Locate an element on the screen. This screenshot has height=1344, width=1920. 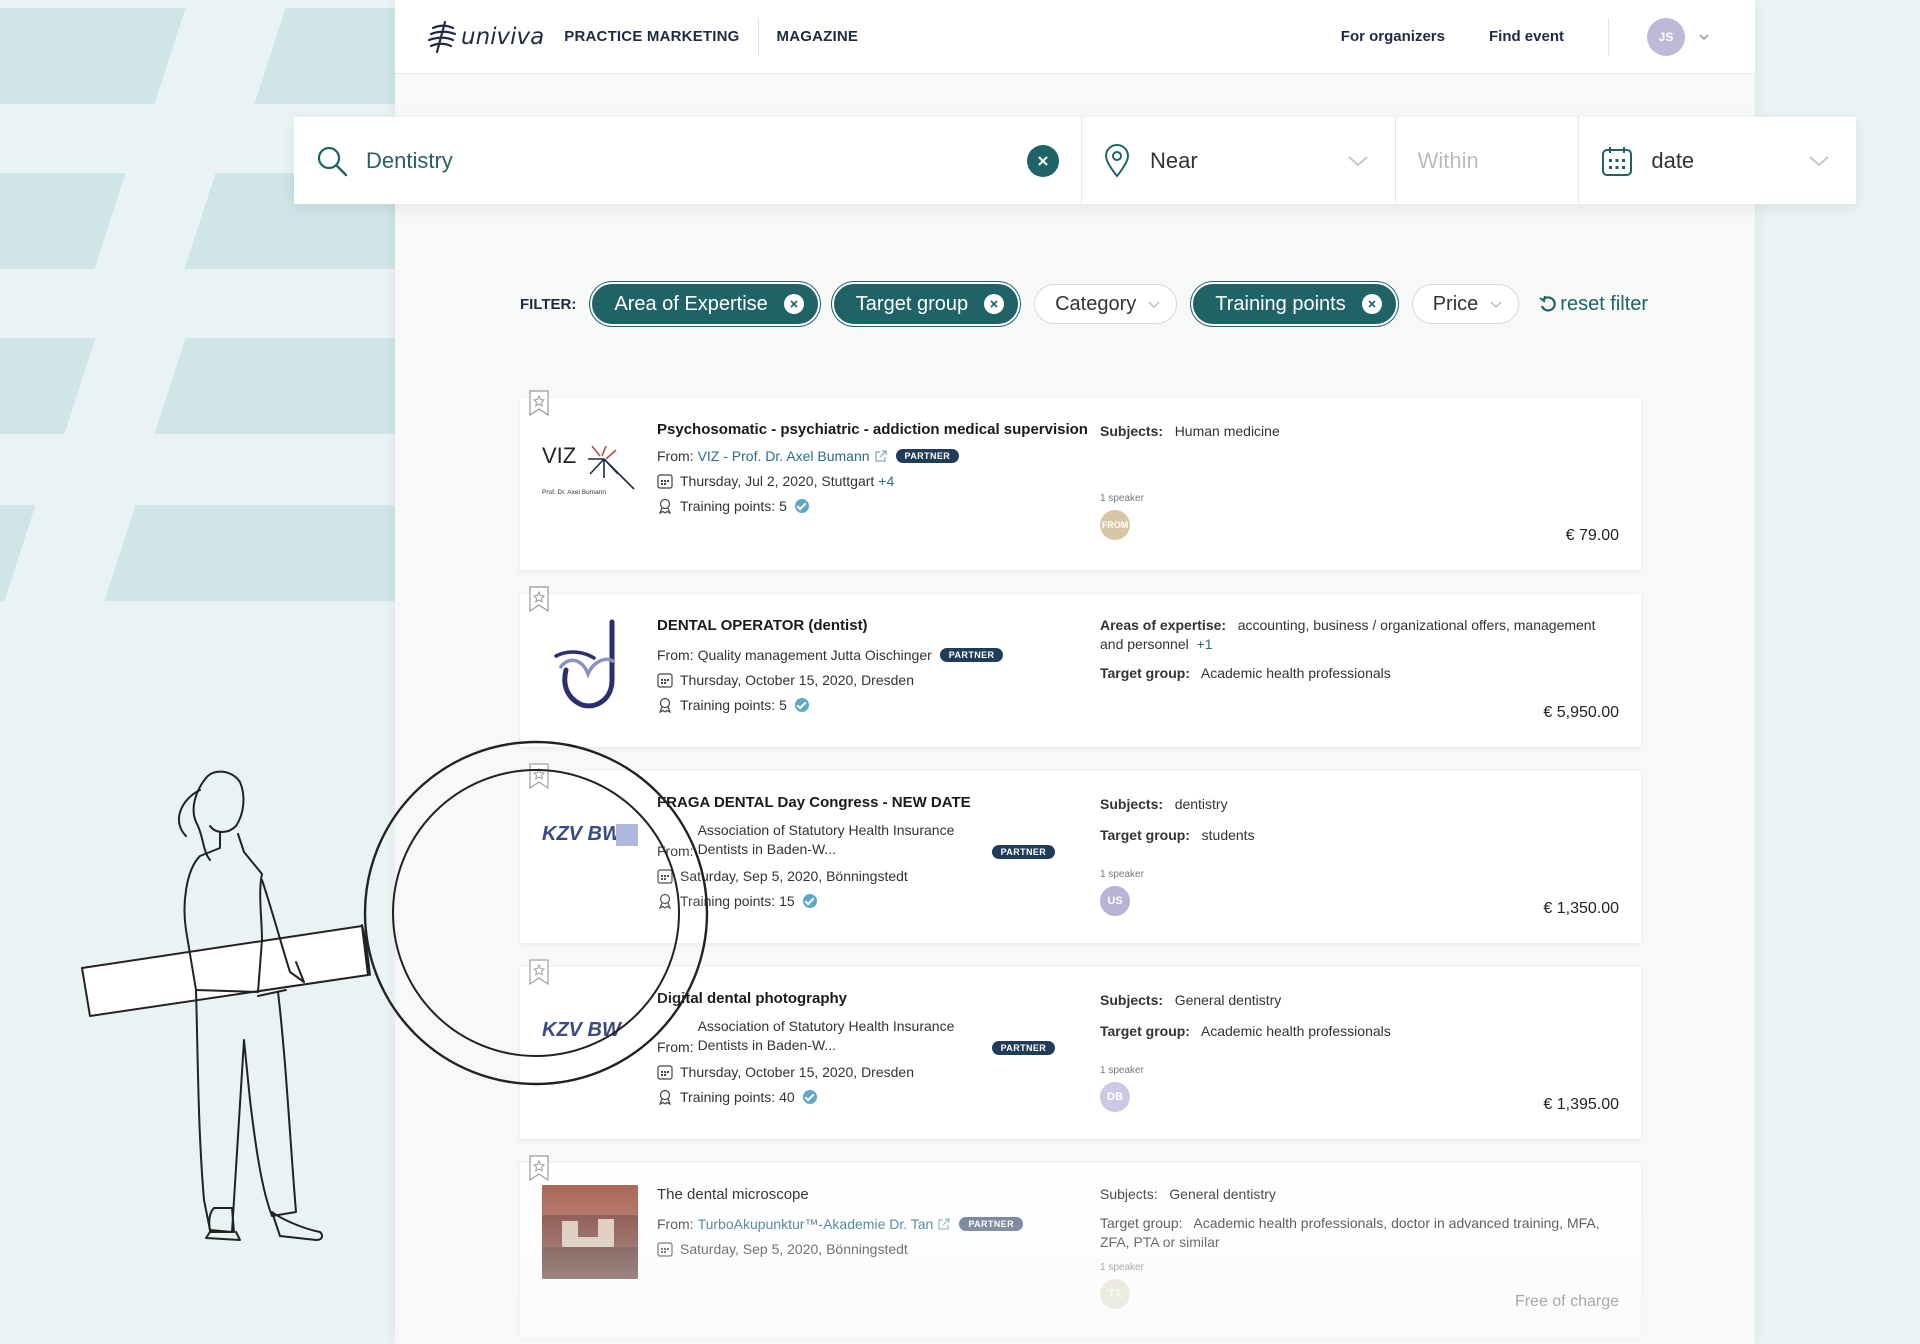
organizer-name: Quality management Jutta Oischinger is located at coordinates (815, 655).